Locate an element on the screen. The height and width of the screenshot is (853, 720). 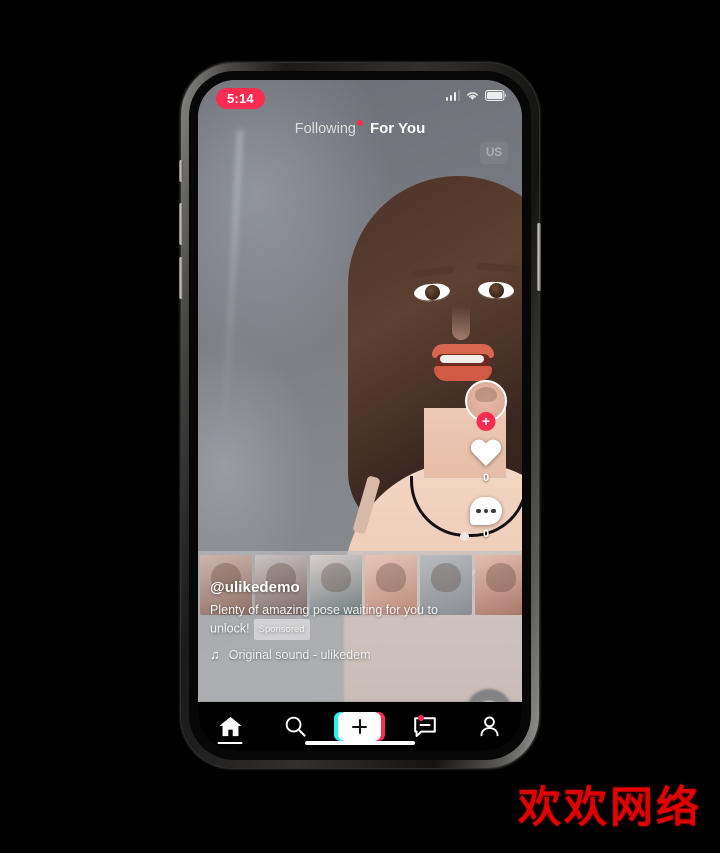
following-notification-dot is located at coordinates (359, 122).